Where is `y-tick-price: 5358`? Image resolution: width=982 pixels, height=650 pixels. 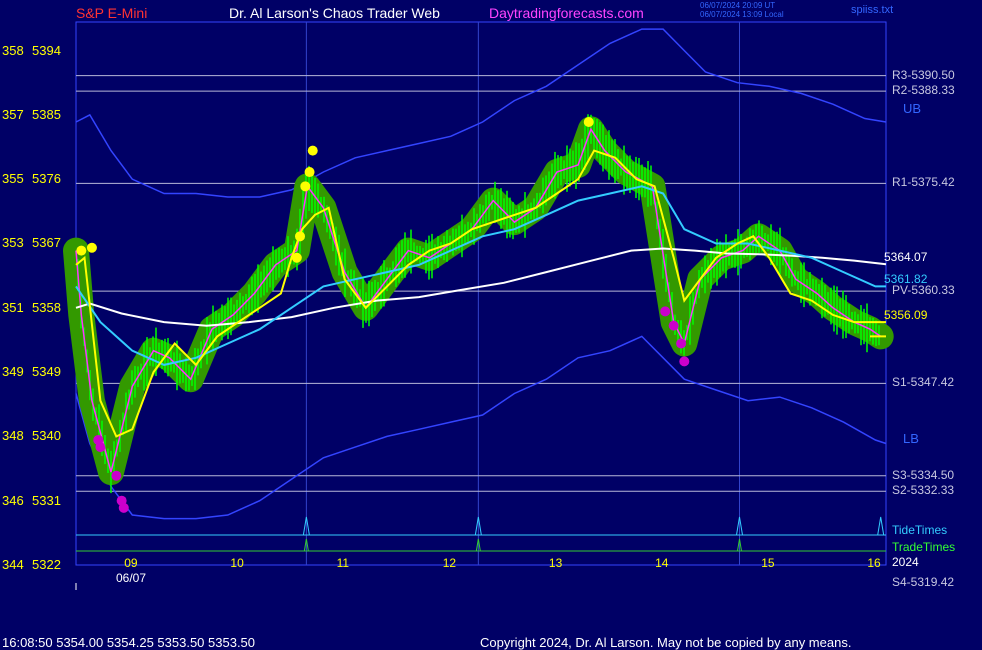 y-tick-price: 5358 is located at coordinates (46, 307).